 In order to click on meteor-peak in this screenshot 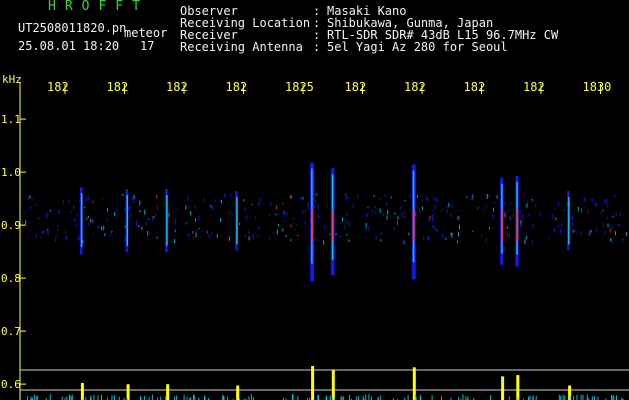, I will do `click(332, 225)`.